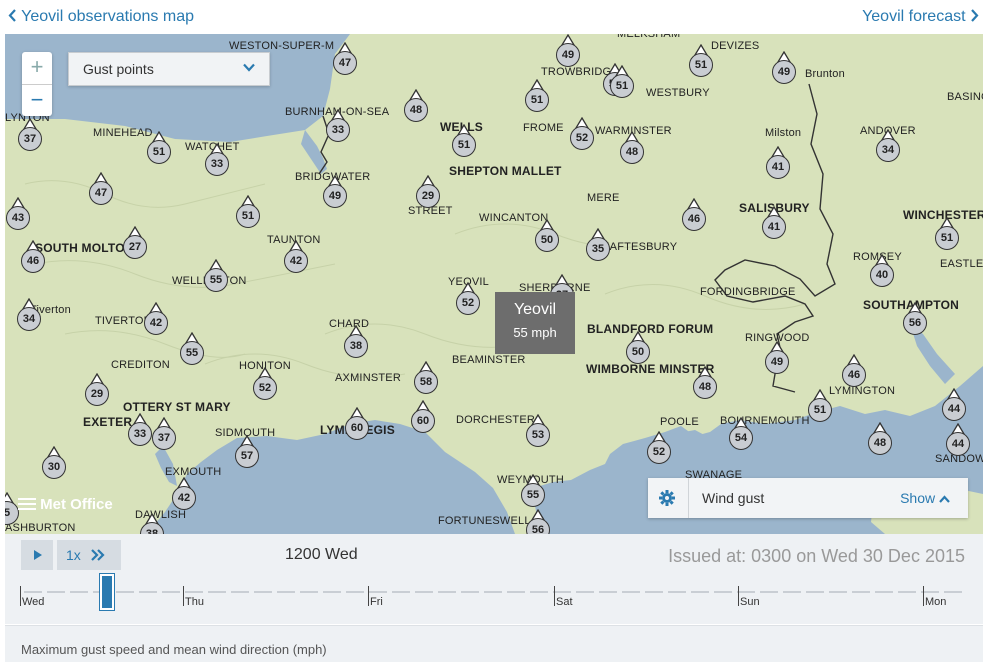 The width and height of the screenshot is (983, 662). What do you see at coordinates (741, 434) in the screenshot?
I see `gust-marker: 54` at bounding box center [741, 434].